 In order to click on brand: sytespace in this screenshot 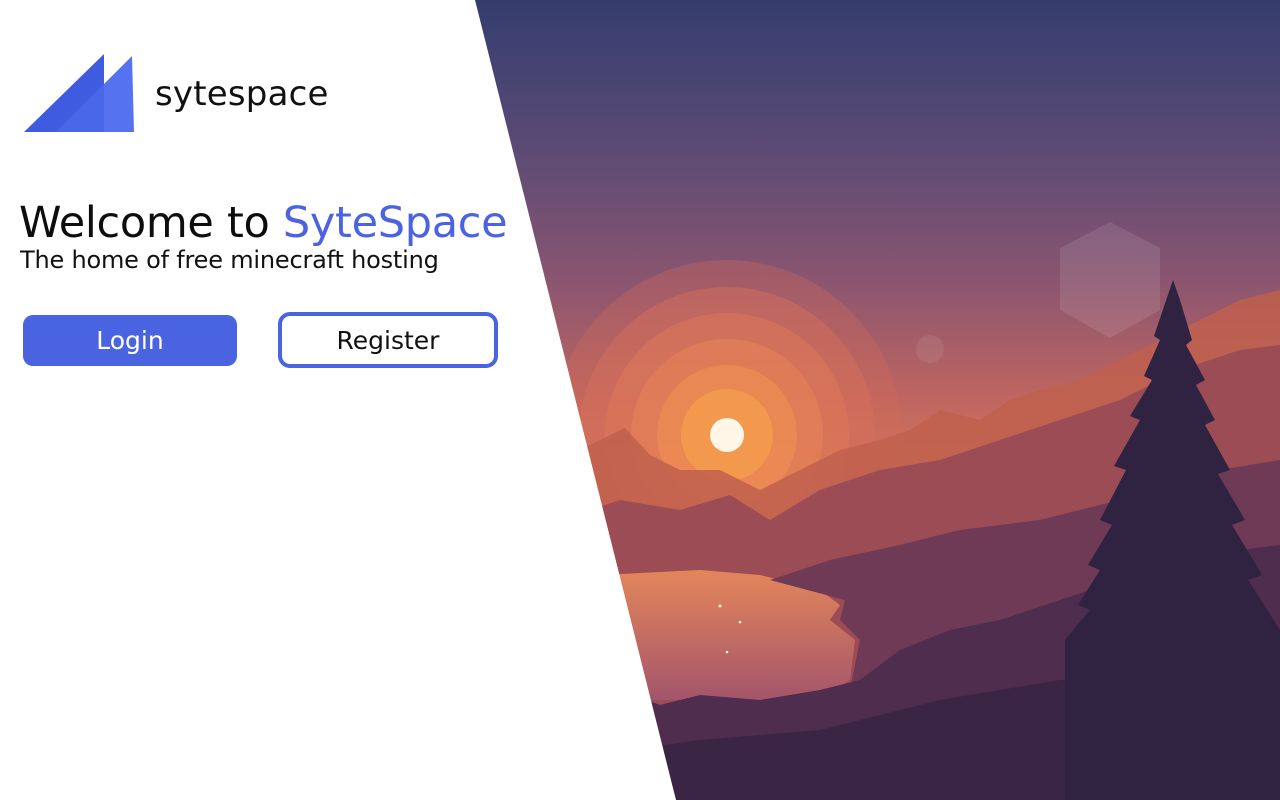, I will do `click(176, 94)`.